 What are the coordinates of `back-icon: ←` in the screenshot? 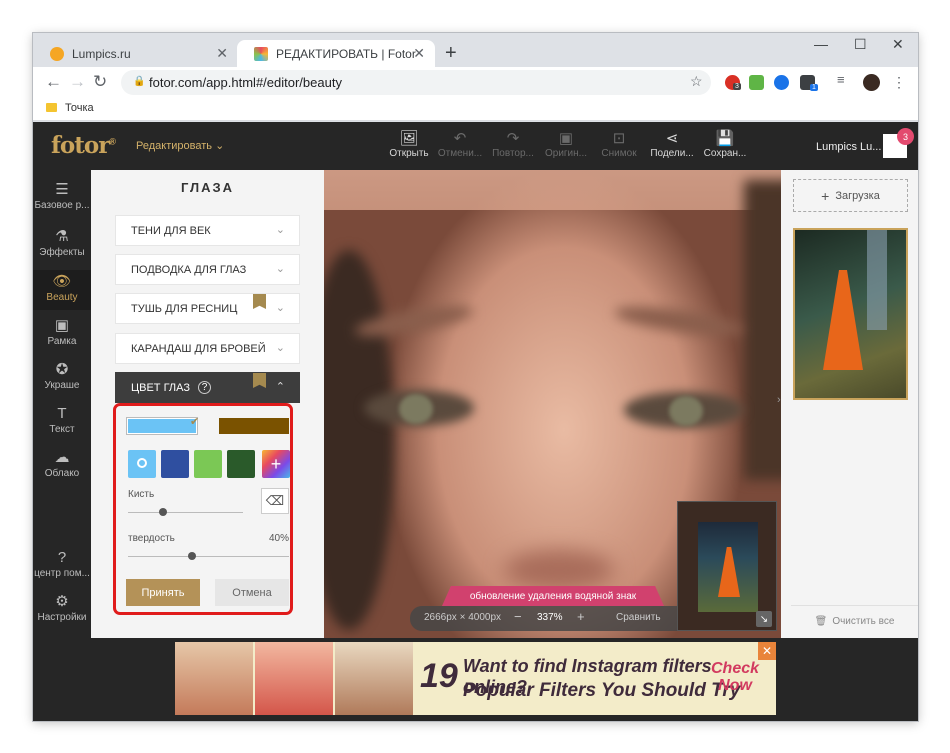 It's located at (53, 82).